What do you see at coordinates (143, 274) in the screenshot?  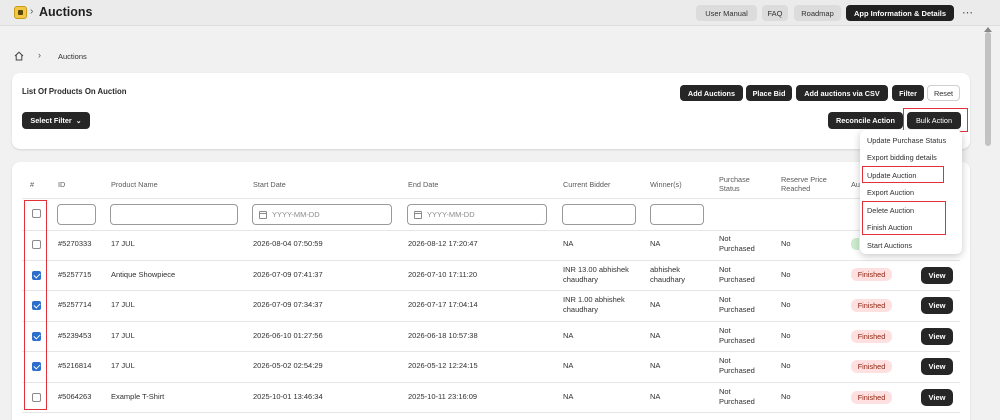 I see `row-product-name: Antique Showpiece` at bounding box center [143, 274].